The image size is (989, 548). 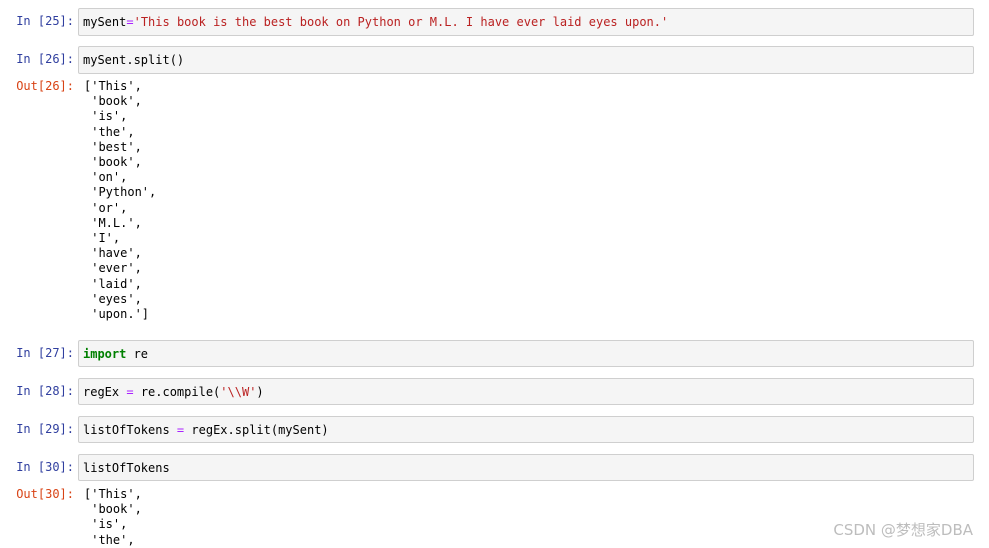 What do you see at coordinates (120, 192) in the screenshot?
I see `output-line: 'Python',` at bounding box center [120, 192].